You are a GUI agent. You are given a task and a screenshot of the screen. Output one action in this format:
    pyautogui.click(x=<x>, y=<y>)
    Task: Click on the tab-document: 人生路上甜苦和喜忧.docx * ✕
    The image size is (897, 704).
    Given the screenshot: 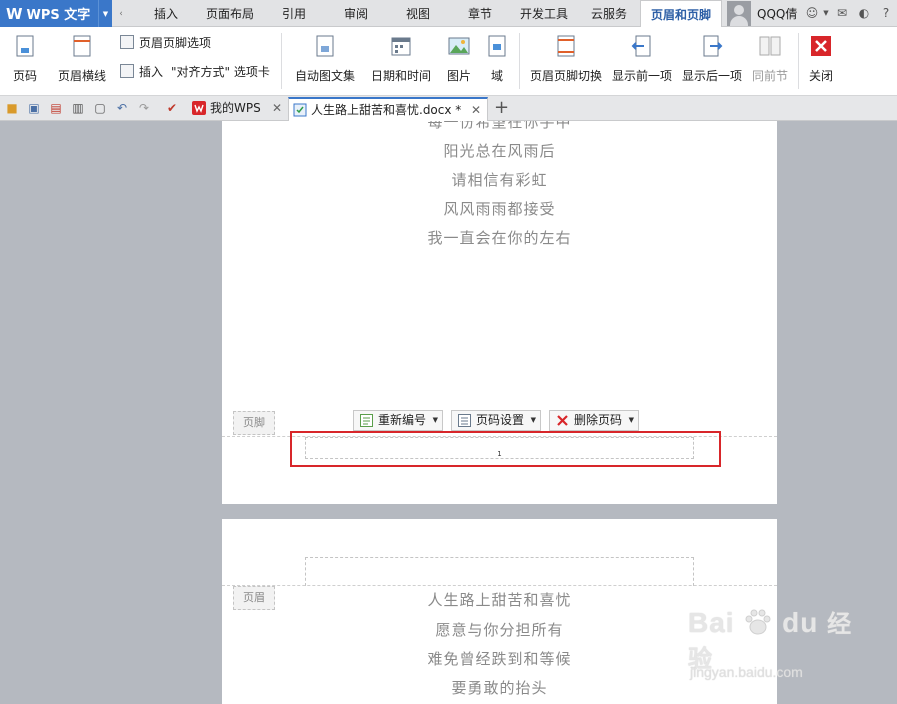 What is the action you would take?
    pyautogui.click(x=388, y=109)
    